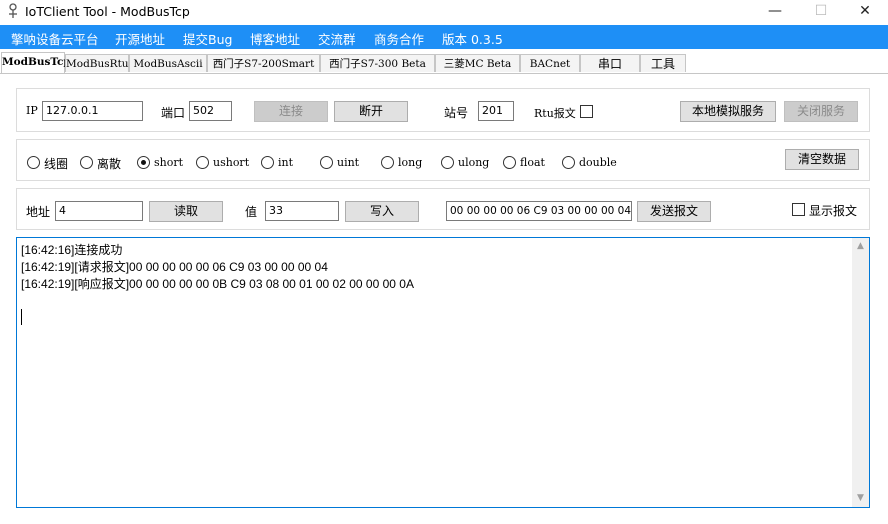 The width and height of the screenshot is (888, 524). What do you see at coordinates (728, 111) in the screenshot?
I see `local-sim-service-button: 本地模拟服务` at bounding box center [728, 111].